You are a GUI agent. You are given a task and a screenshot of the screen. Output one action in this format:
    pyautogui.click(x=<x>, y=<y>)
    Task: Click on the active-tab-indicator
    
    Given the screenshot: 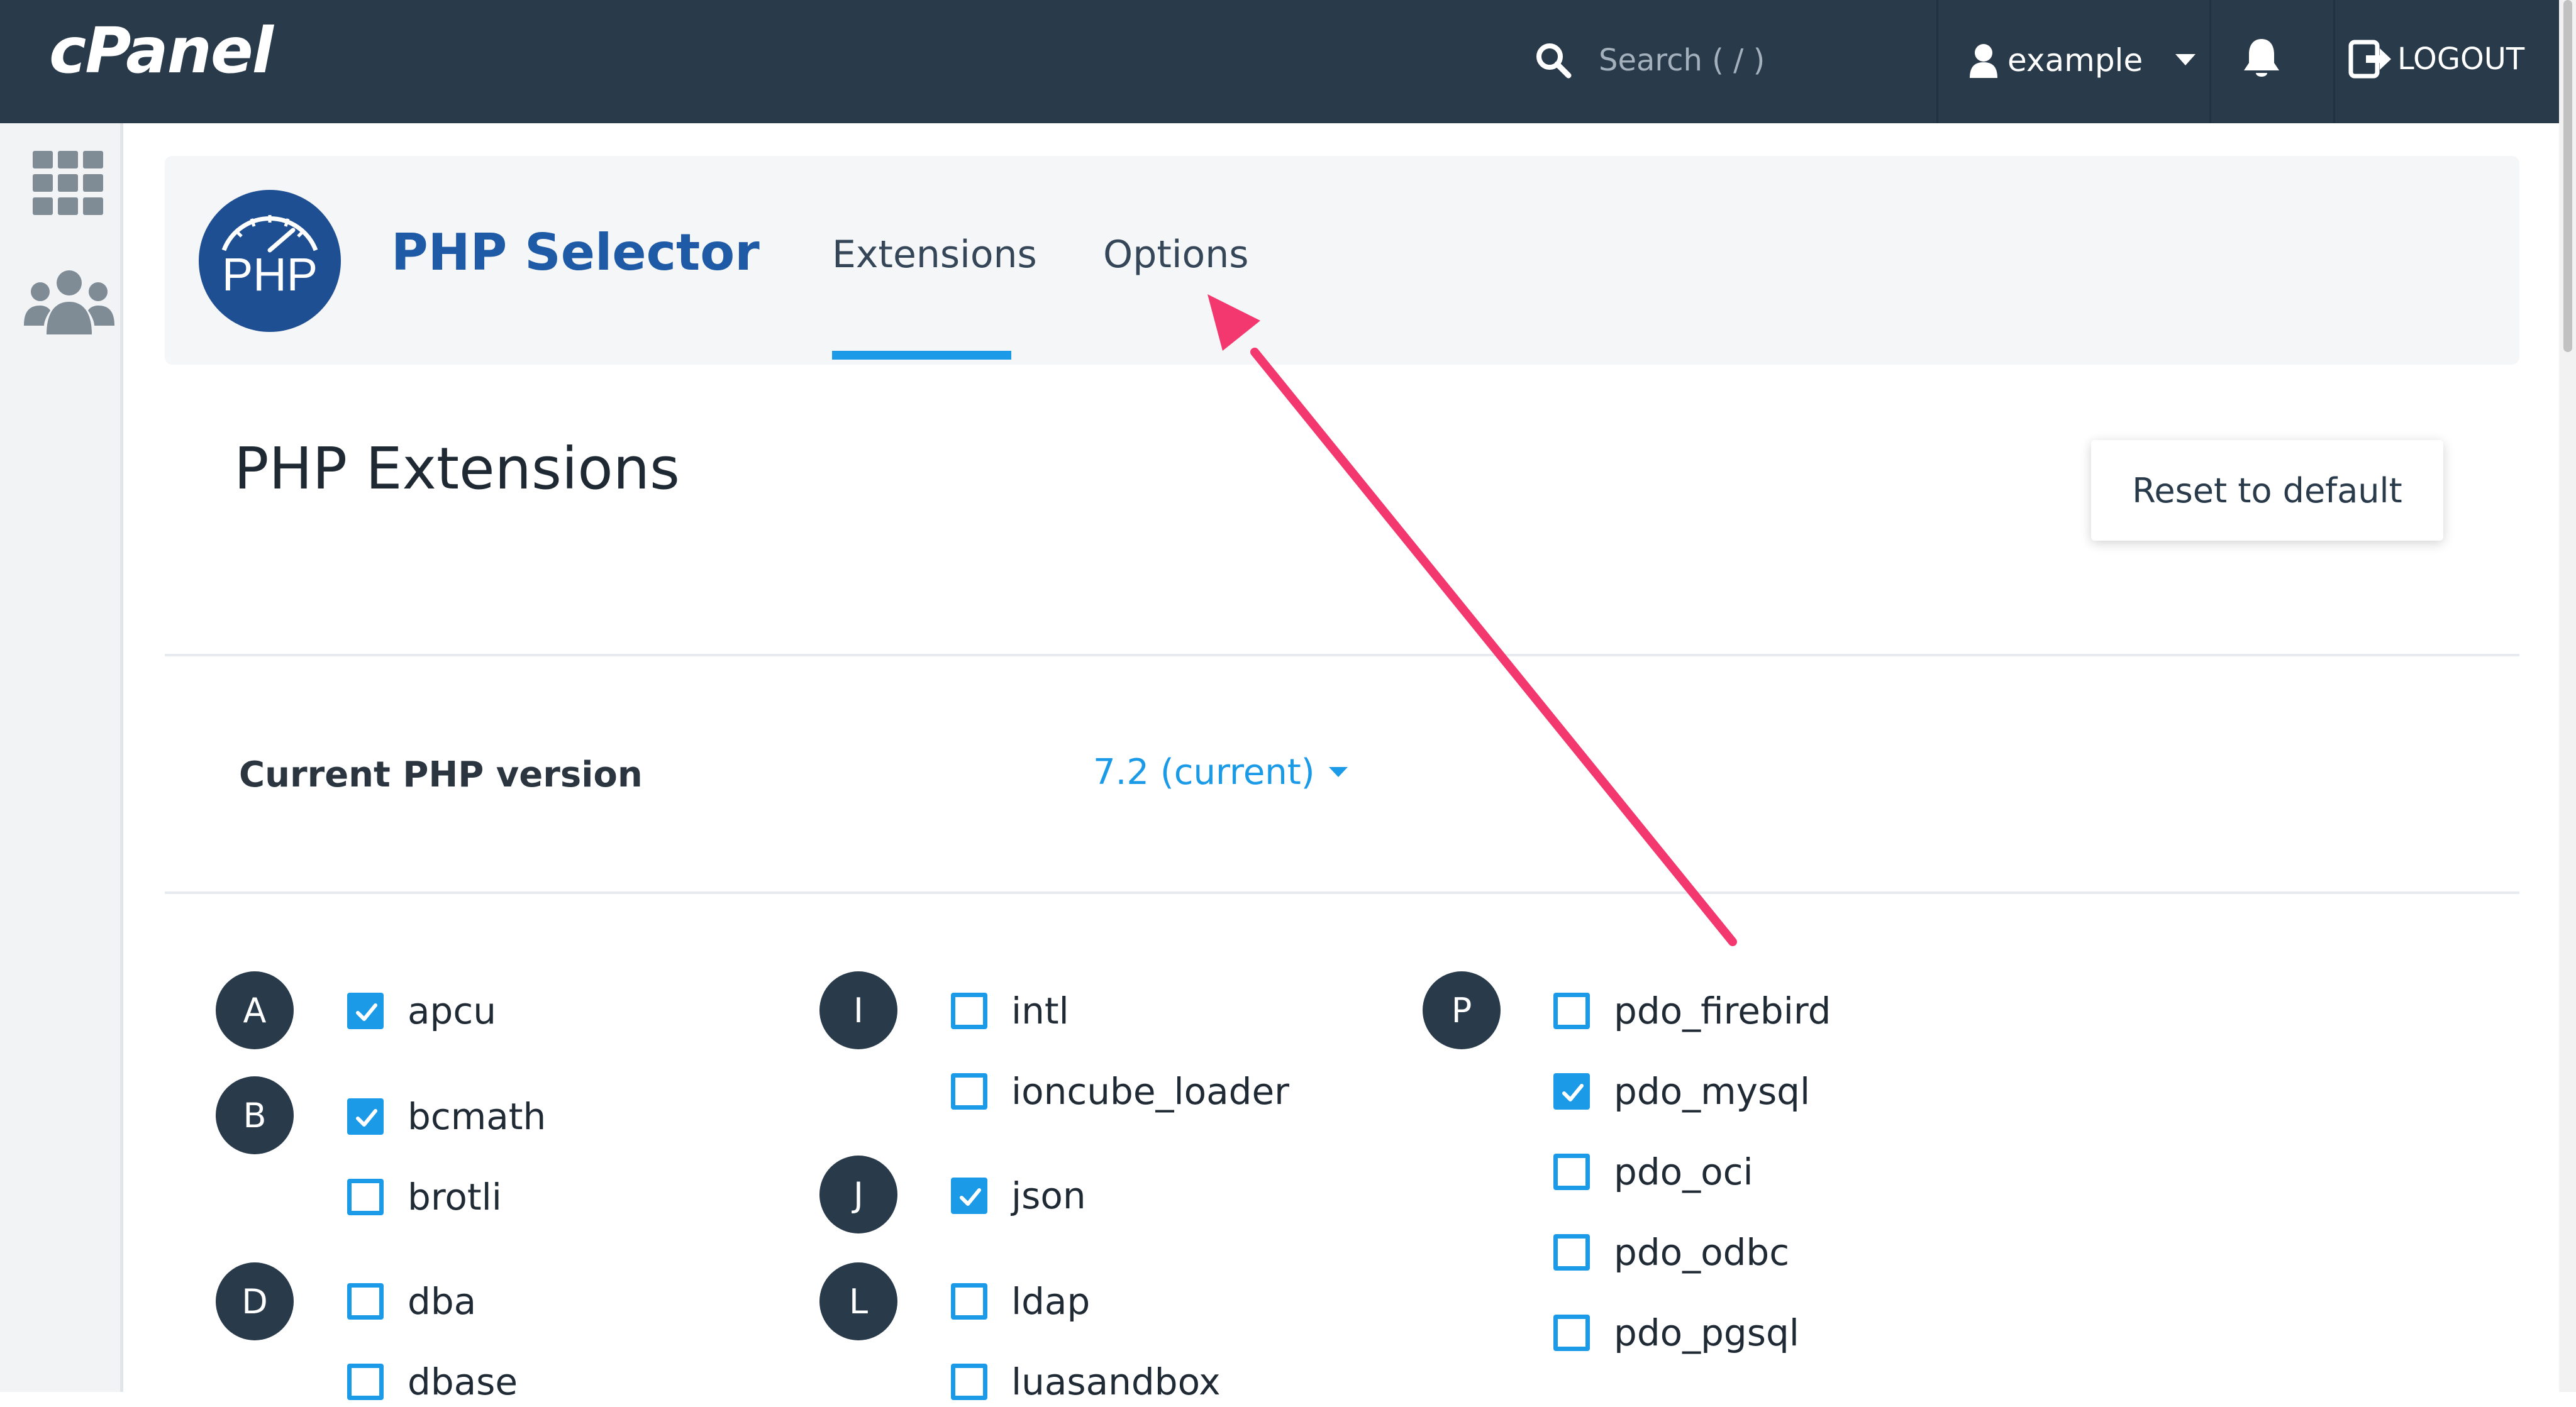 What is the action you would take?
    pyautogui.click(x=921, y=355)
    